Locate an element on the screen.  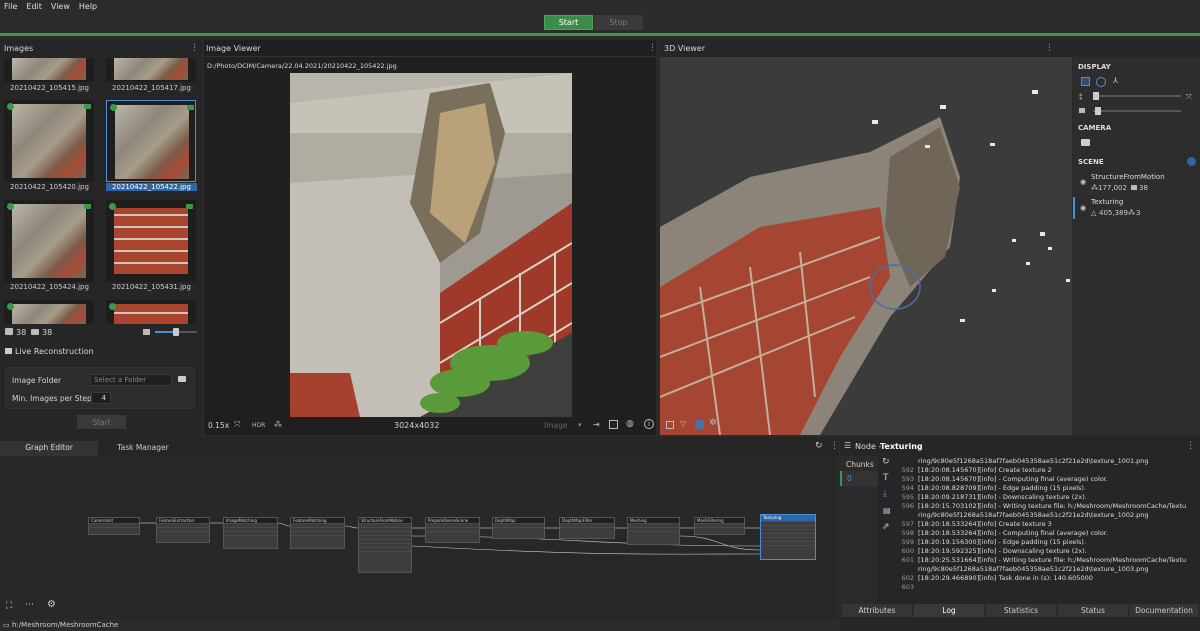
min-images-label: Min. Images per Step is located at coordinates (52, 398).